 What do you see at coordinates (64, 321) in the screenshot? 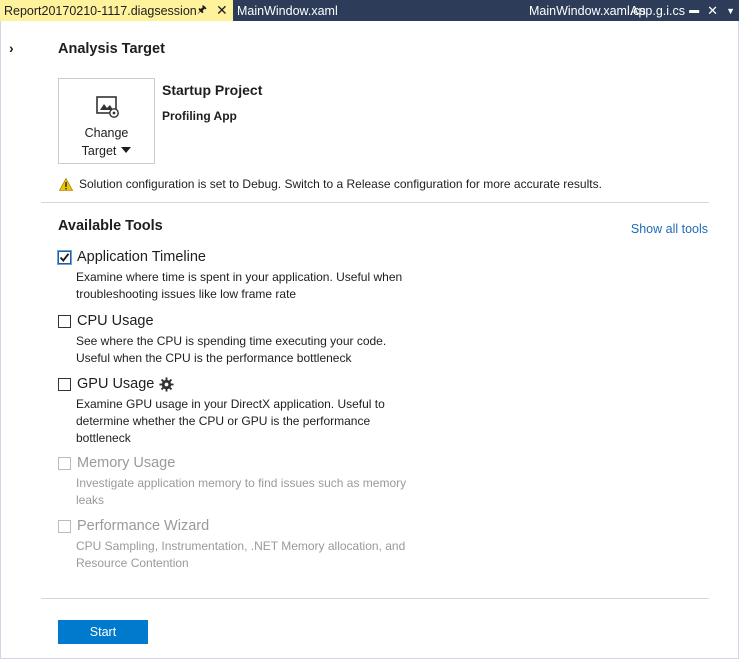
I see `cpu-usage-checkbox` at bounding box center [64, 321].